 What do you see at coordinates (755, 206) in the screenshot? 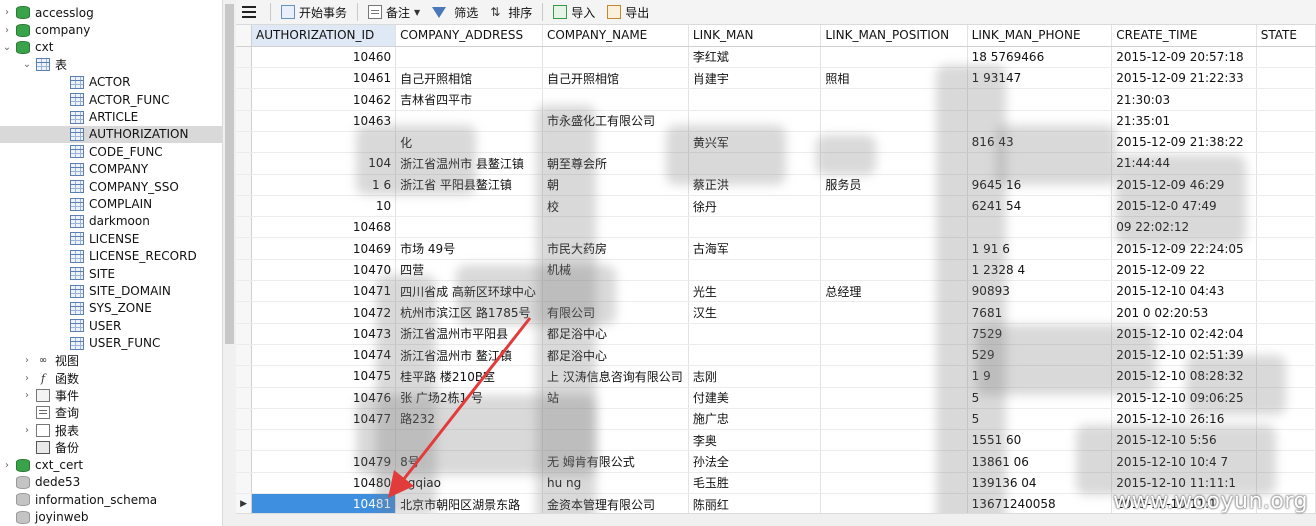
I see `table-cell: 徐丹` at bounding box center [755, 206].